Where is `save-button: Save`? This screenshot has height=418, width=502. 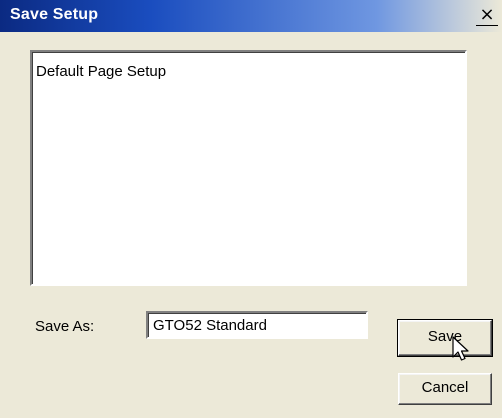 save-button: Save is located at coordinates (445, 338).